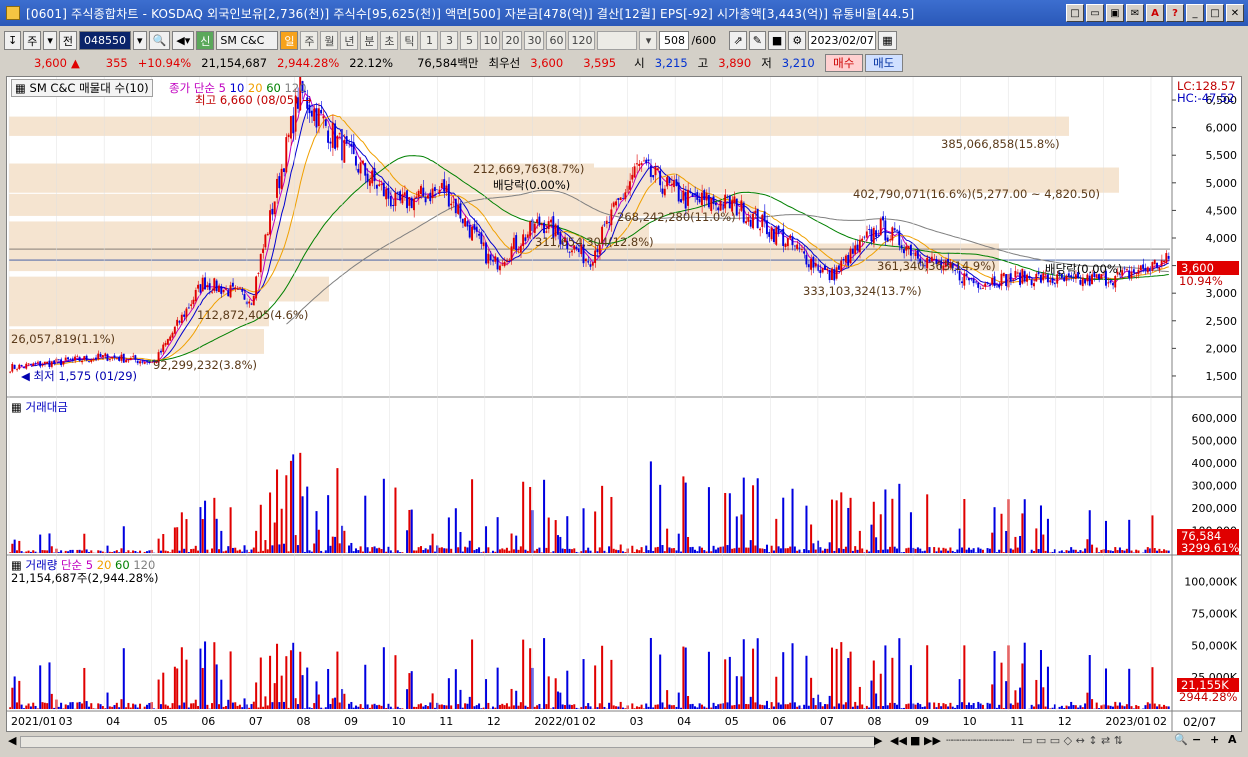  I want to click on dropdown-icon: ▾, so click(50, 40).